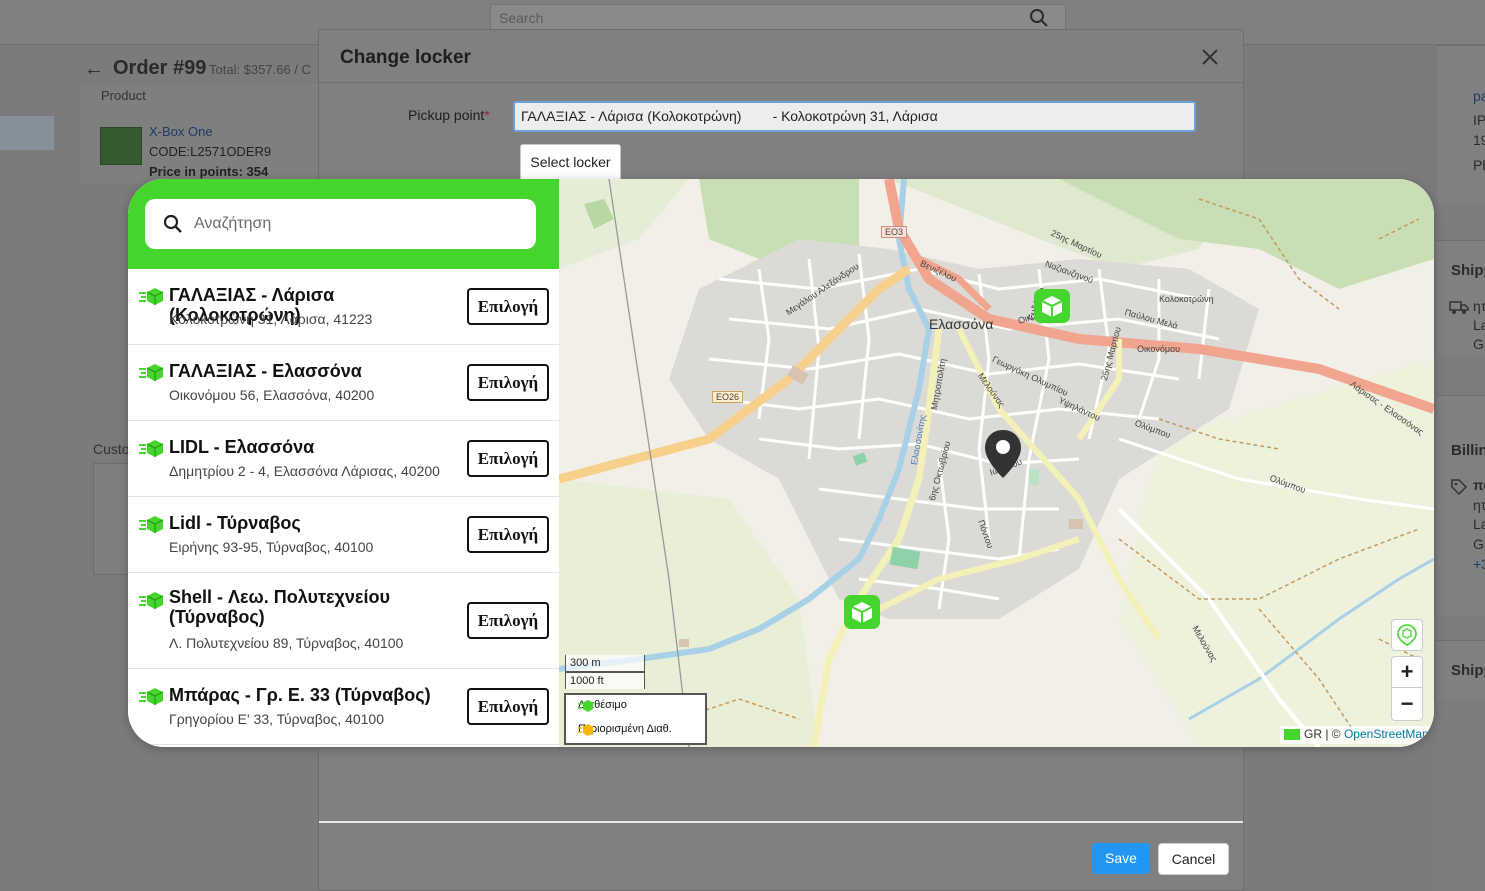  Describe the element at coordinates (123, 95) in the screenshot. I see `product-header: Product` at that location.